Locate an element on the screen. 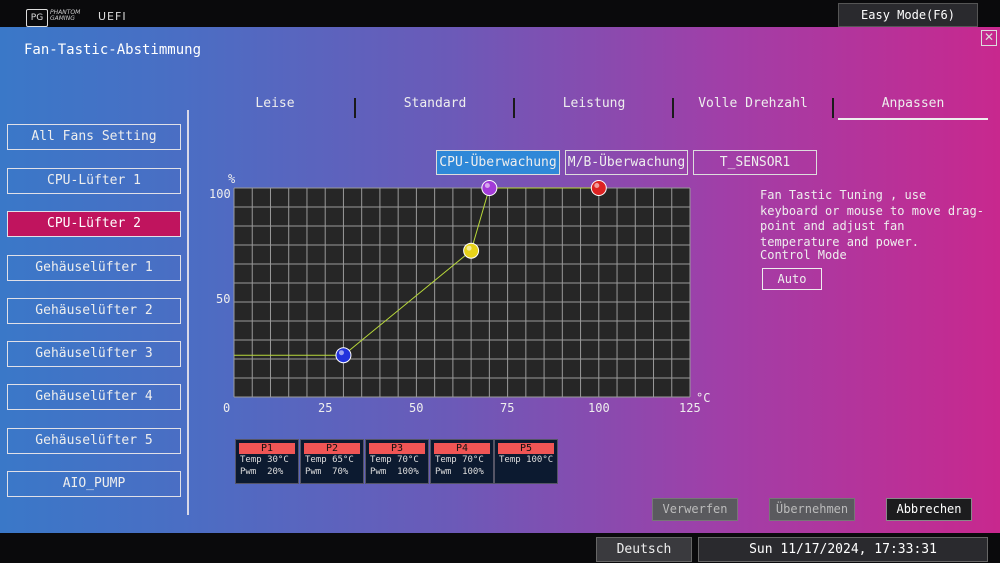 This screenshot has height=563, width=1000. cancel-button: Abbrechen is located at coordinates (929, 509).